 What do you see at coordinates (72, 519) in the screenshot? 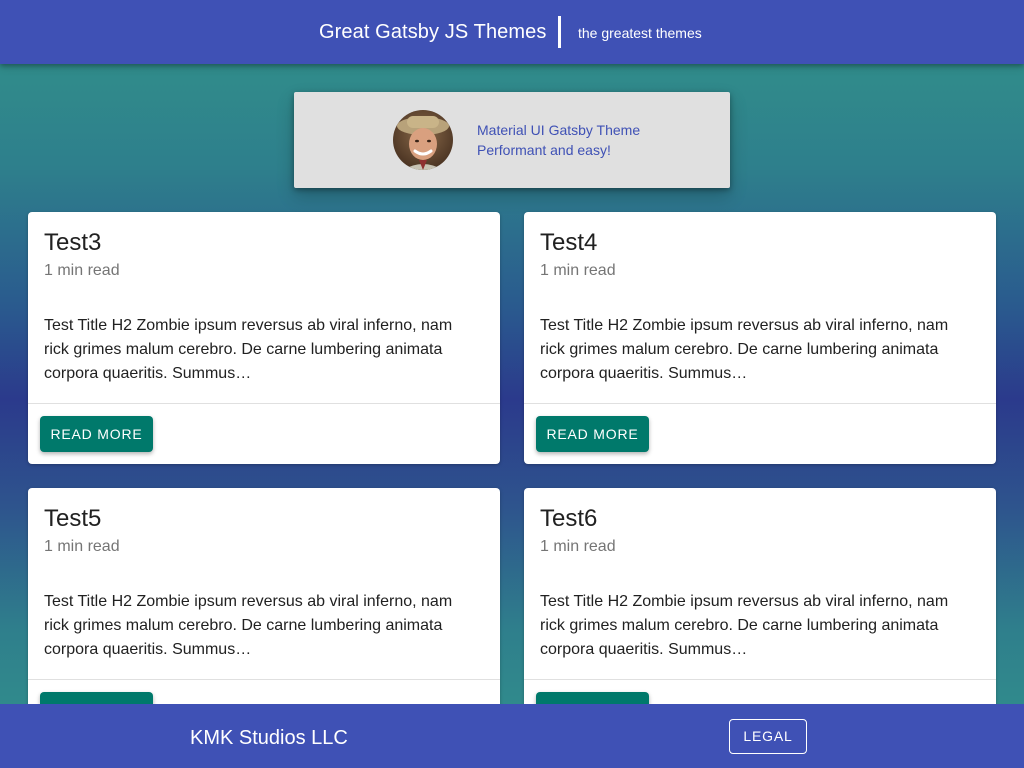
I see `post-title: Test5` at bounding box center [72, 519].